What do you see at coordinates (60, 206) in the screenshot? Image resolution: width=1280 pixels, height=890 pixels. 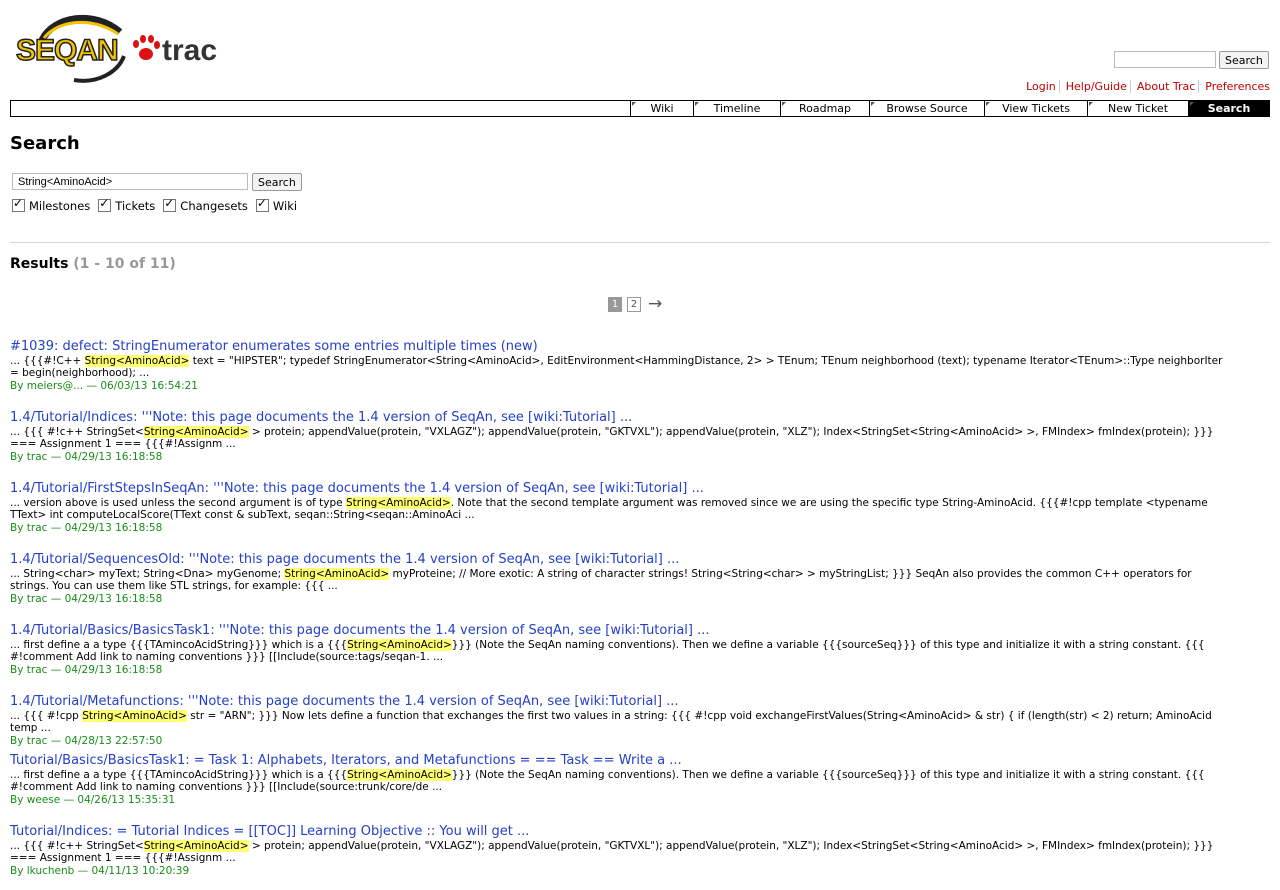 I see `filter-label: Milestones` at bounding box center [60, 206].